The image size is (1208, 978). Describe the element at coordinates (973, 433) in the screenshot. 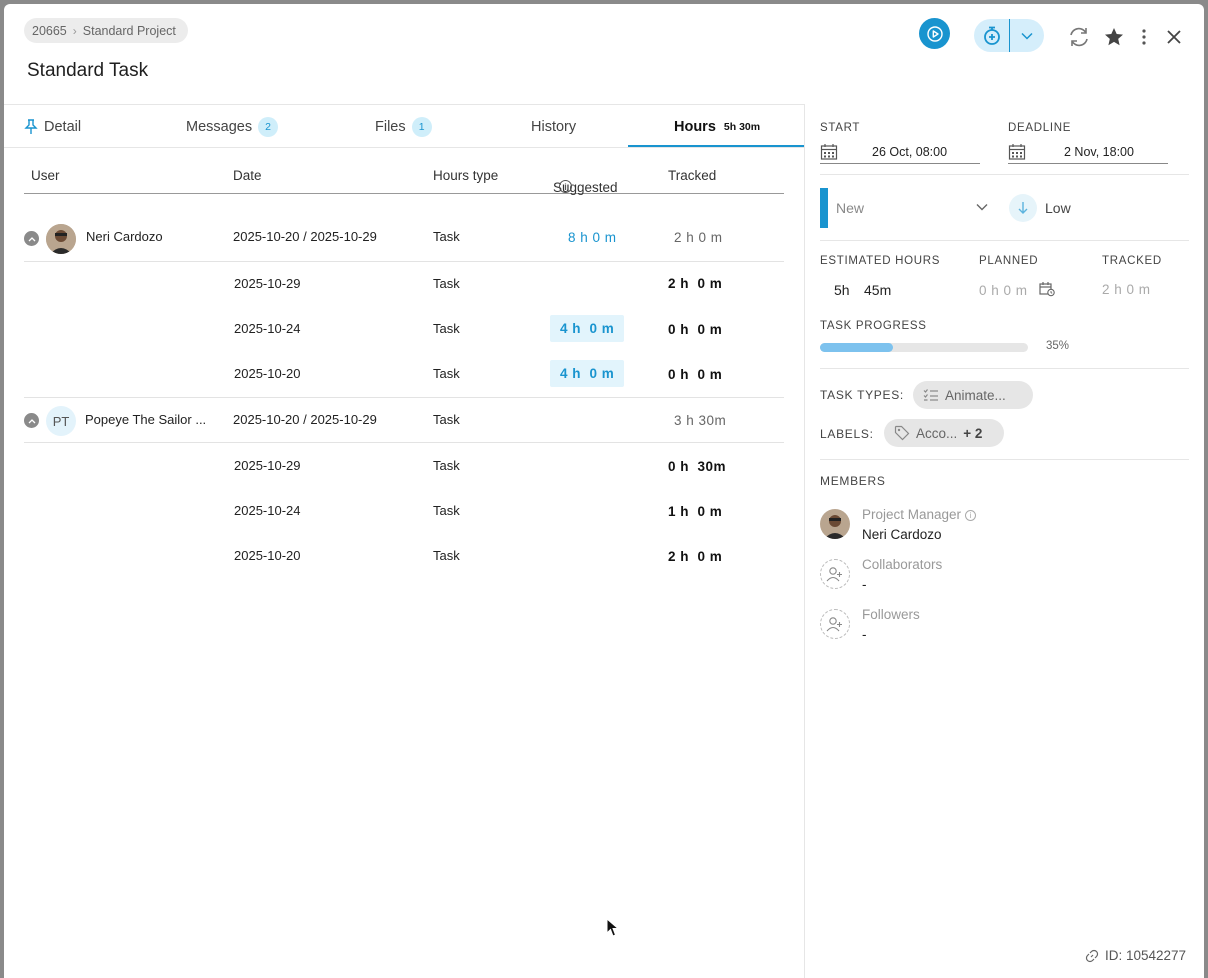

I see `label-more: + 2` at that location.